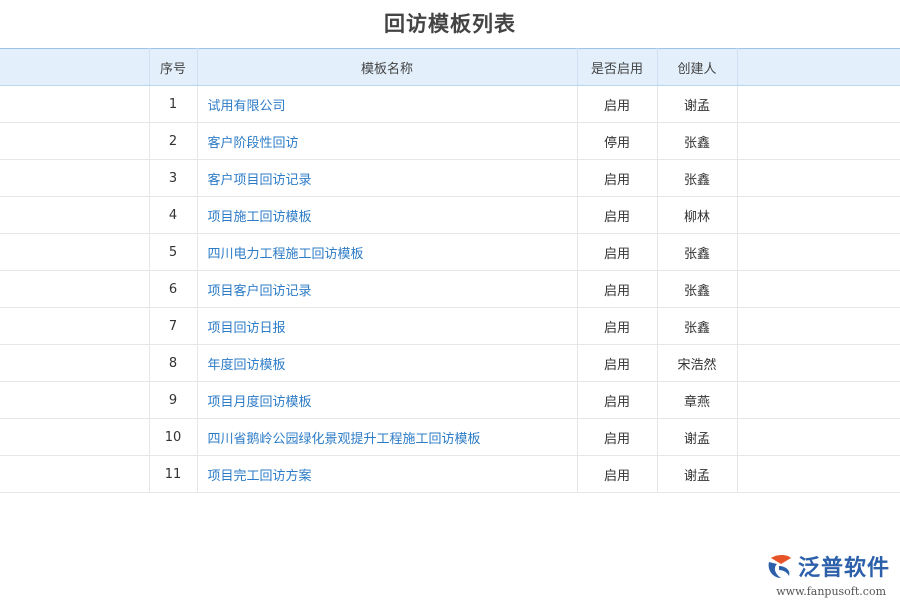 The height and width of the screenshot is (600, 900). I want to click on template-name-link: 项目回访日报, so click(247, 328).